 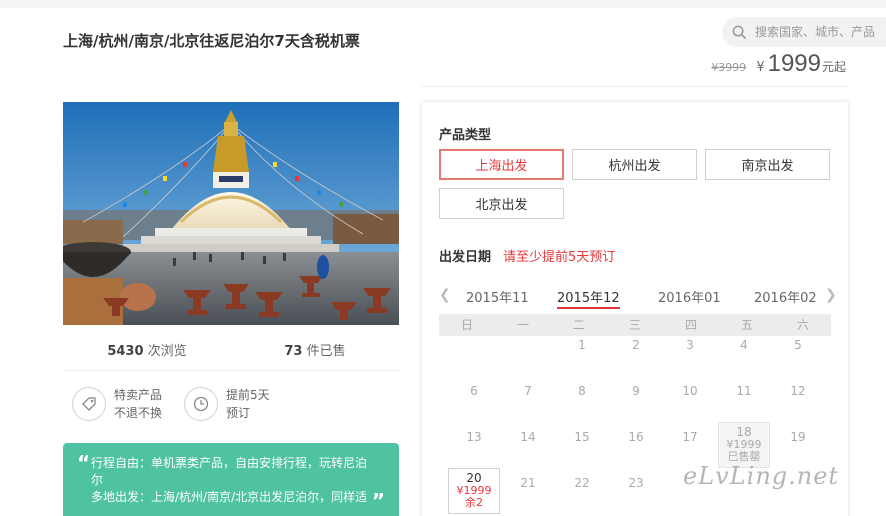 What do you see at coordinates (833, 67) in the screenshot?
I see `price-unit: 元起` at bounding box center [833, 67].